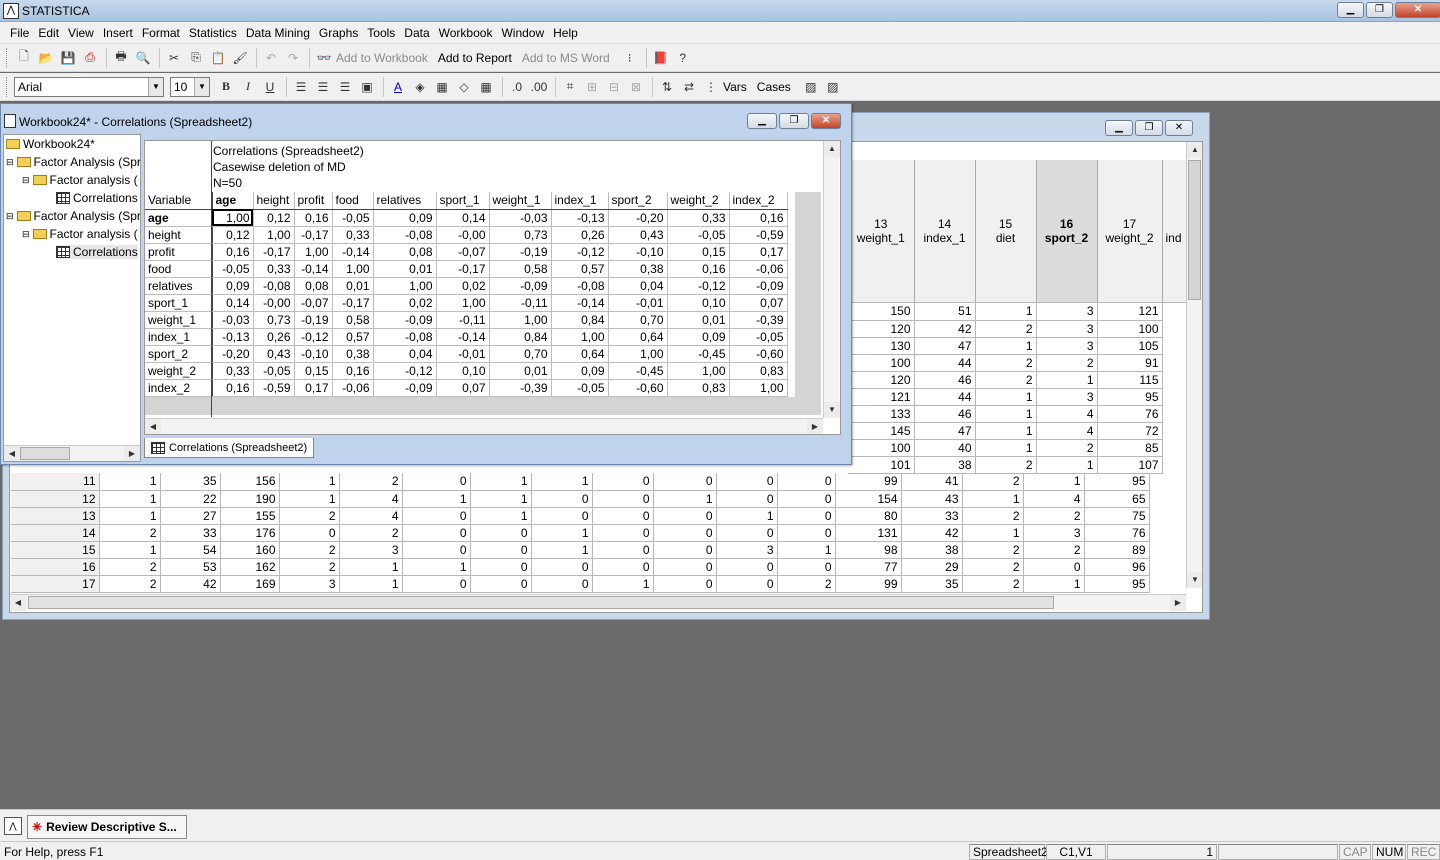 The width and height of the screenshot is (1440, 860). Describe the element at coordinates (1117, 550) in the screenshot. I see `table-cell: 89` at that location.